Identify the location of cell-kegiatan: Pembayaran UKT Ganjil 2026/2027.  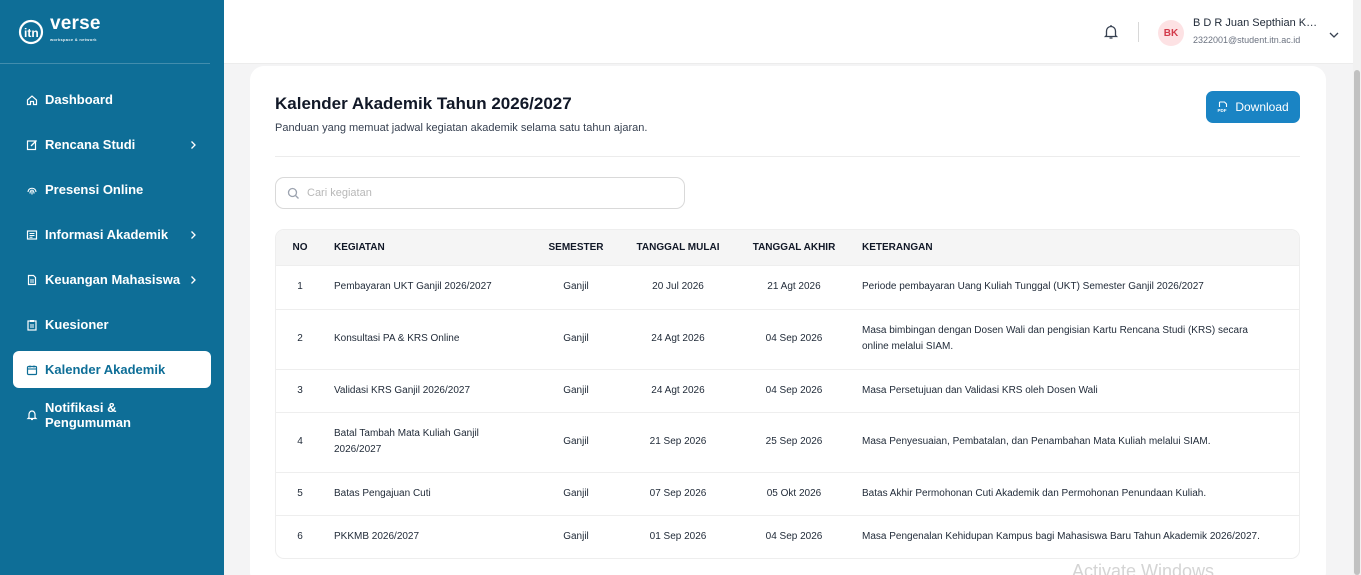
(428, 286).